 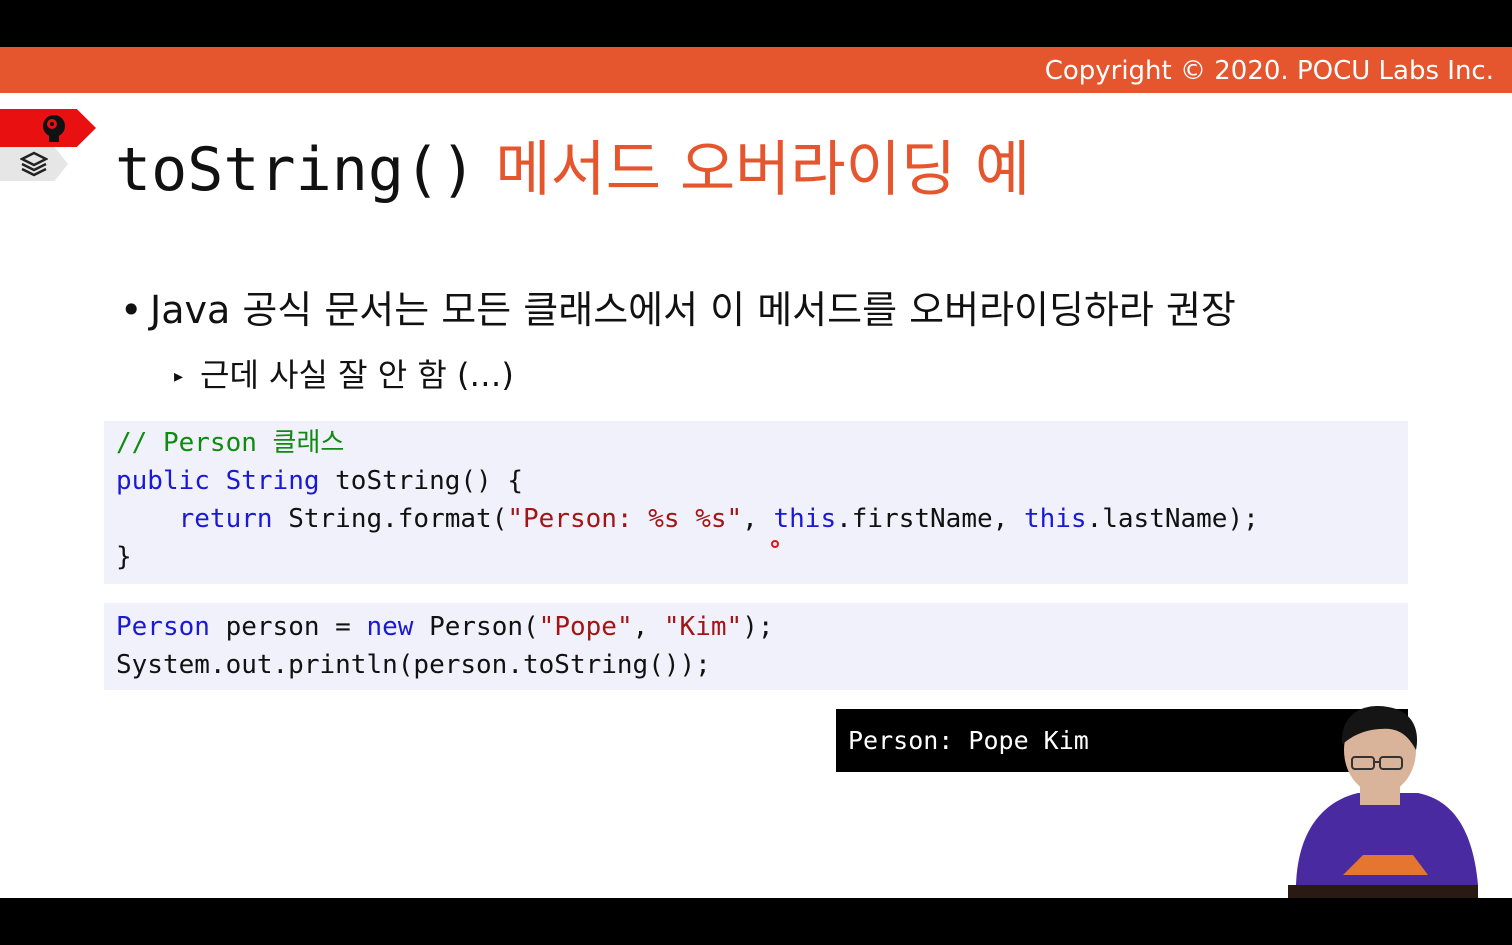 I want to click on presenter-video, so click(x=1388, y=801).